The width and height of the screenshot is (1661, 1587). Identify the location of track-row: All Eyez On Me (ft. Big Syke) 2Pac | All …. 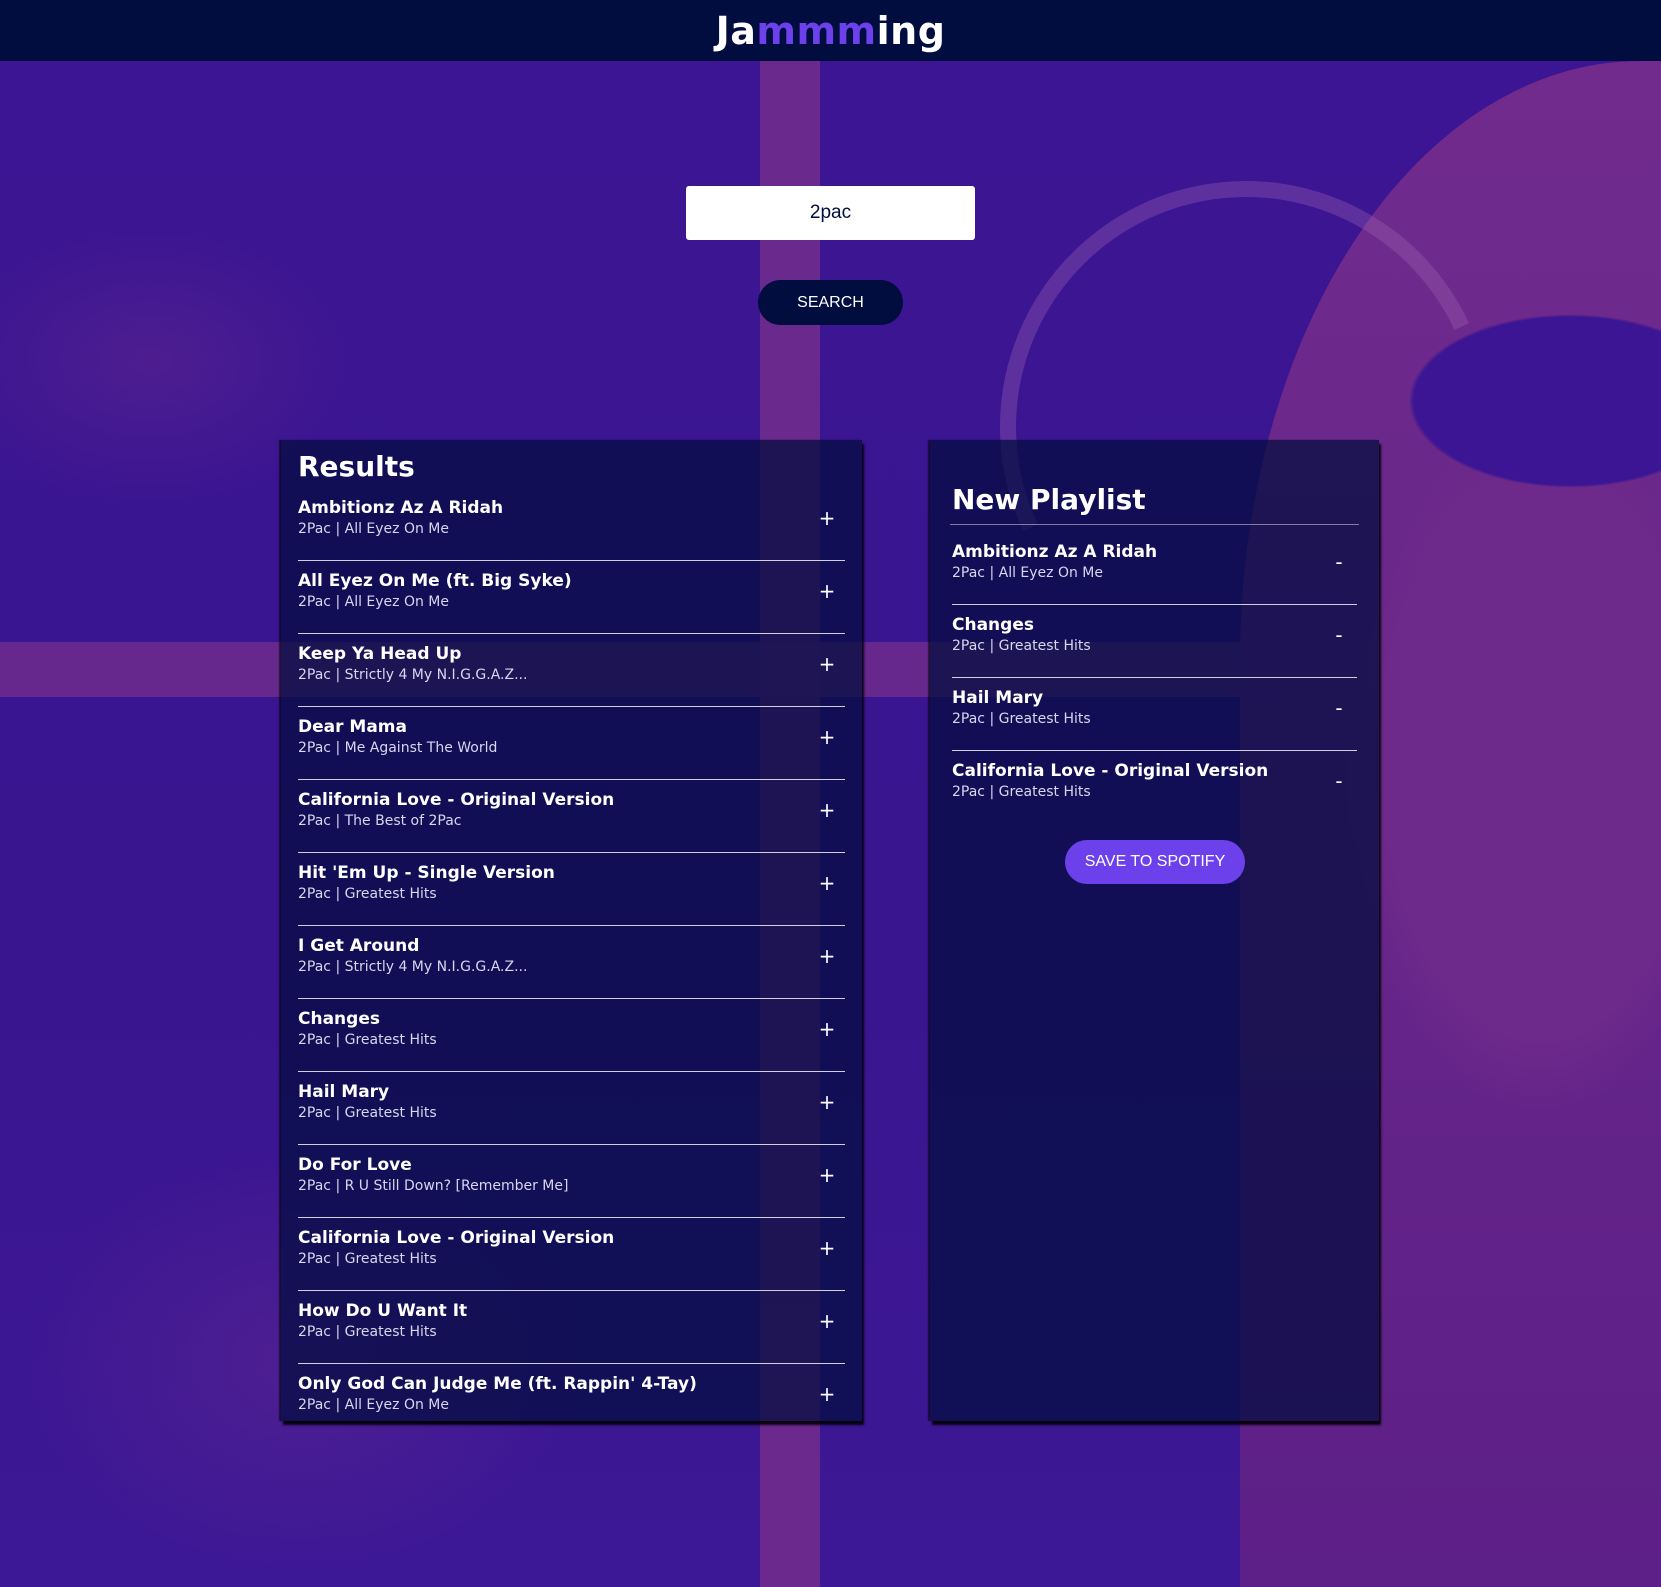
(571, 597).